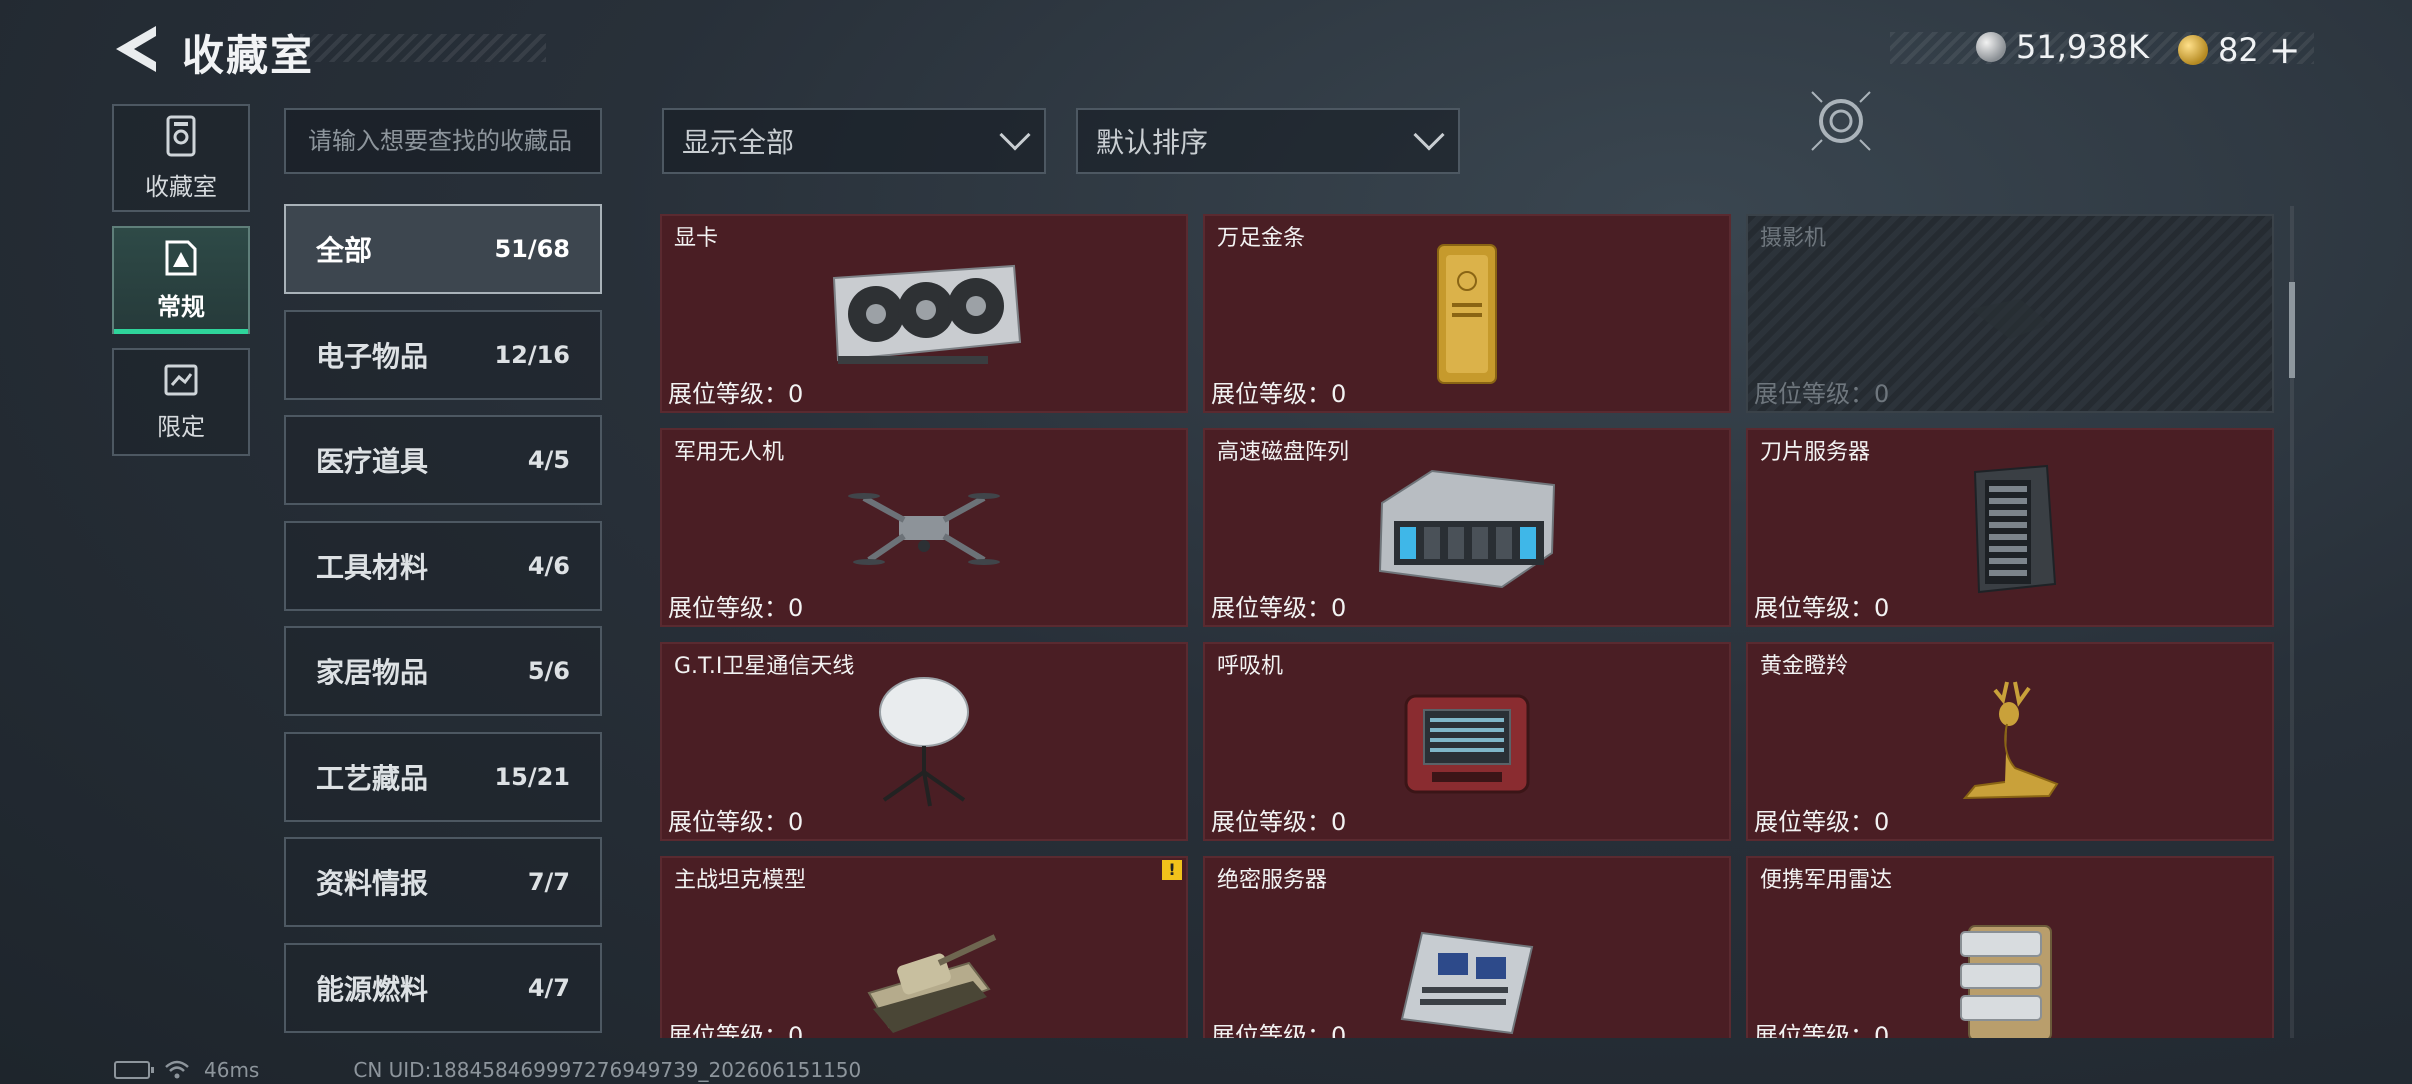 The height and width of the screenshot is (1084, 2412). Describe the element at coordinates (2062, 47) in the screenshot. I see `silver-currency: 51,938K` at that location.